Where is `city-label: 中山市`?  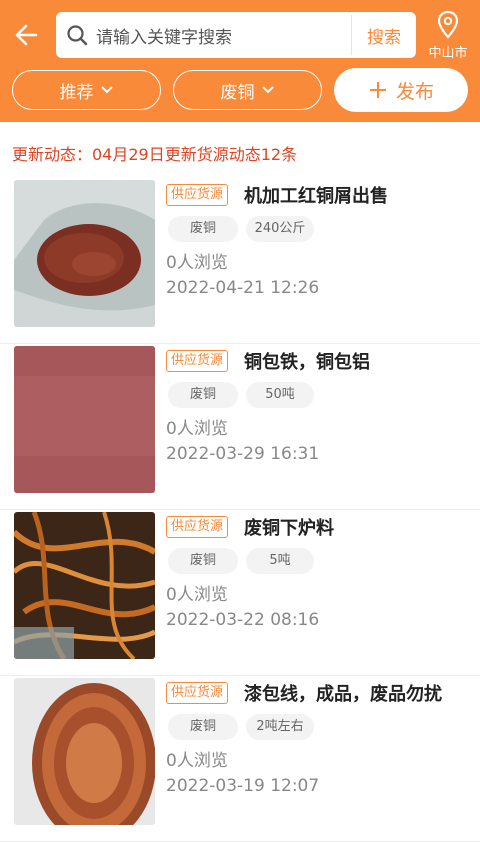
city-label: 中山市 is located at coordinates (448, 53).